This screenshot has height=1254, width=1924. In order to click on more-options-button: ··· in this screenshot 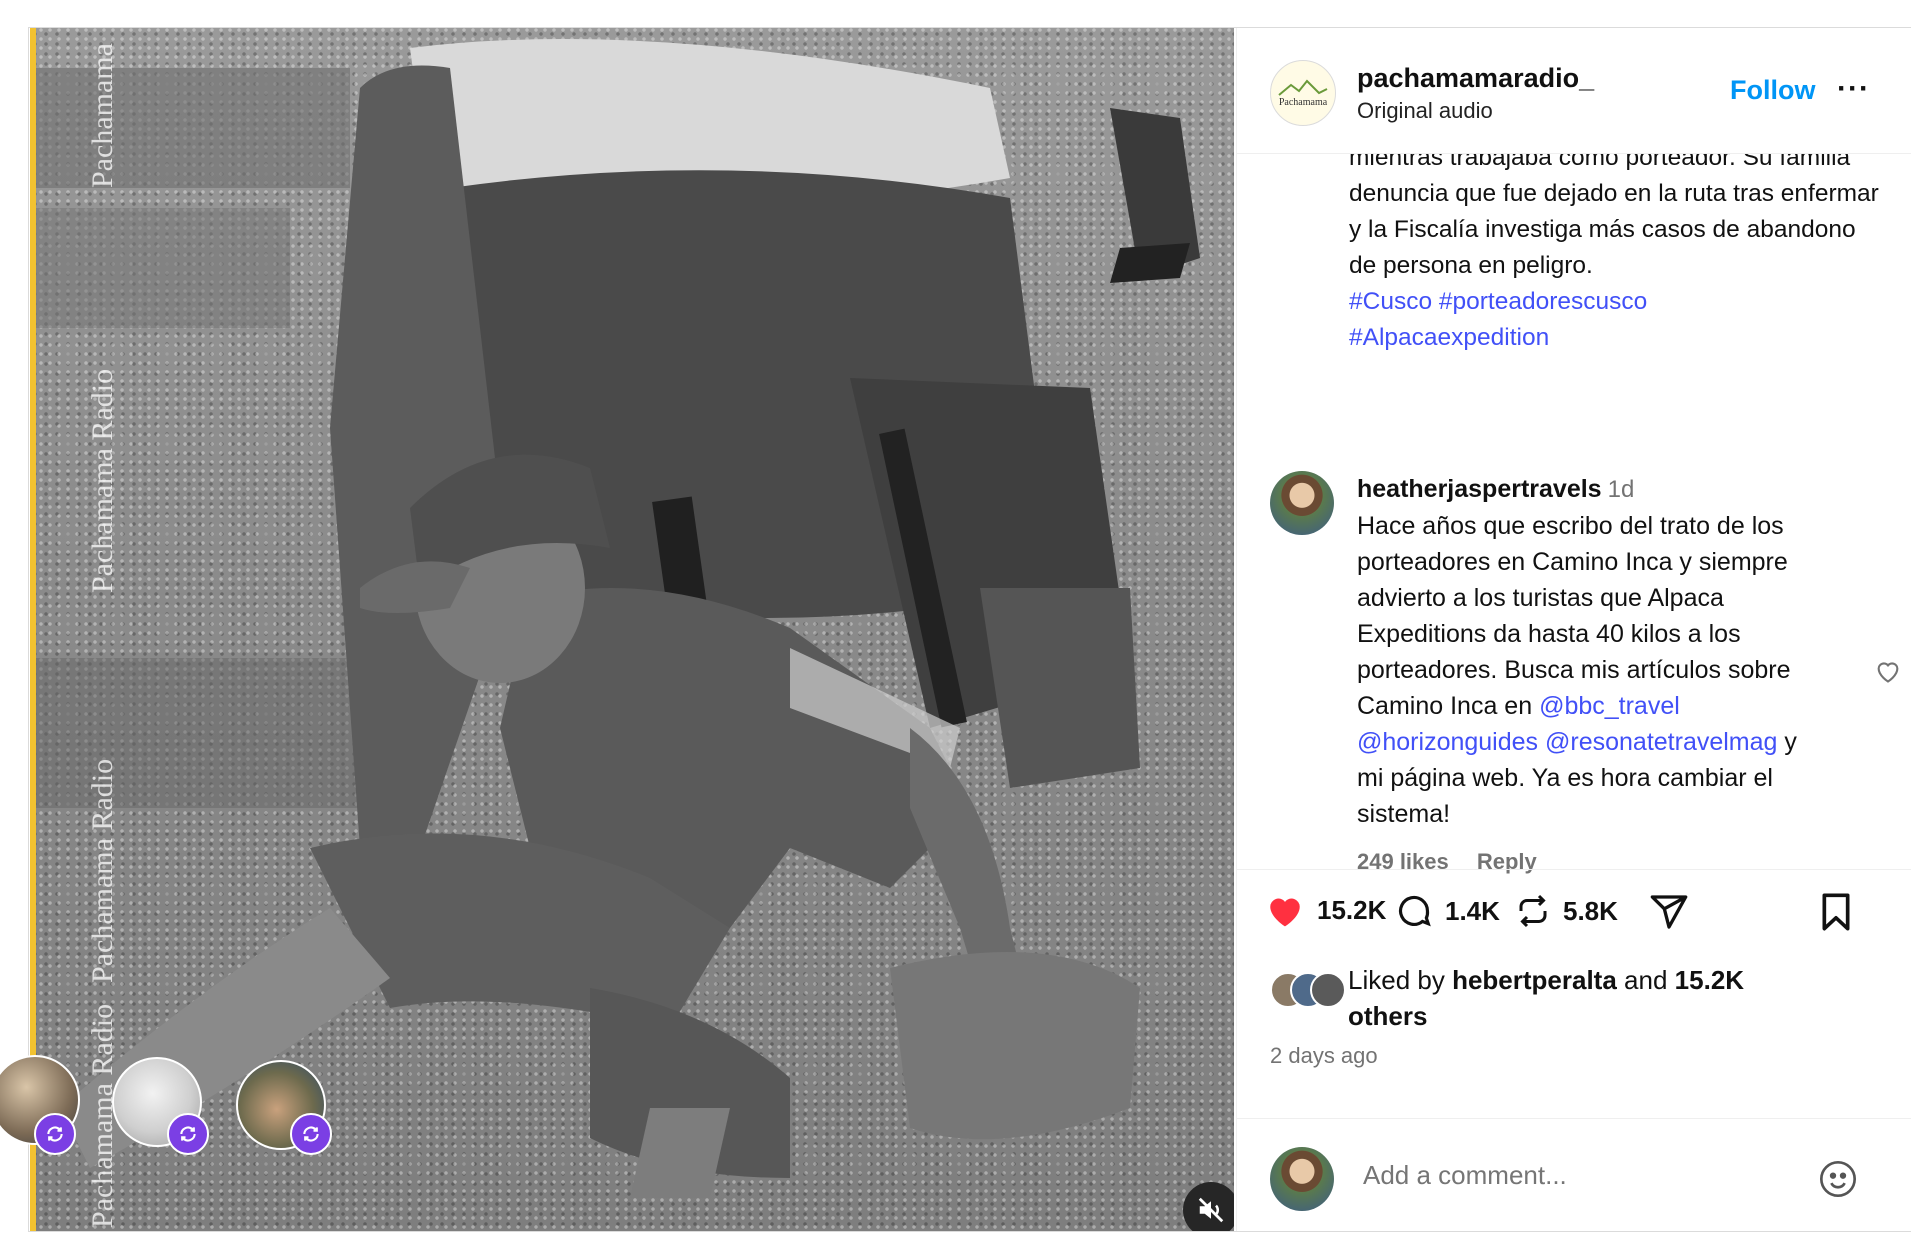, I will do `click(1853, 89)`.